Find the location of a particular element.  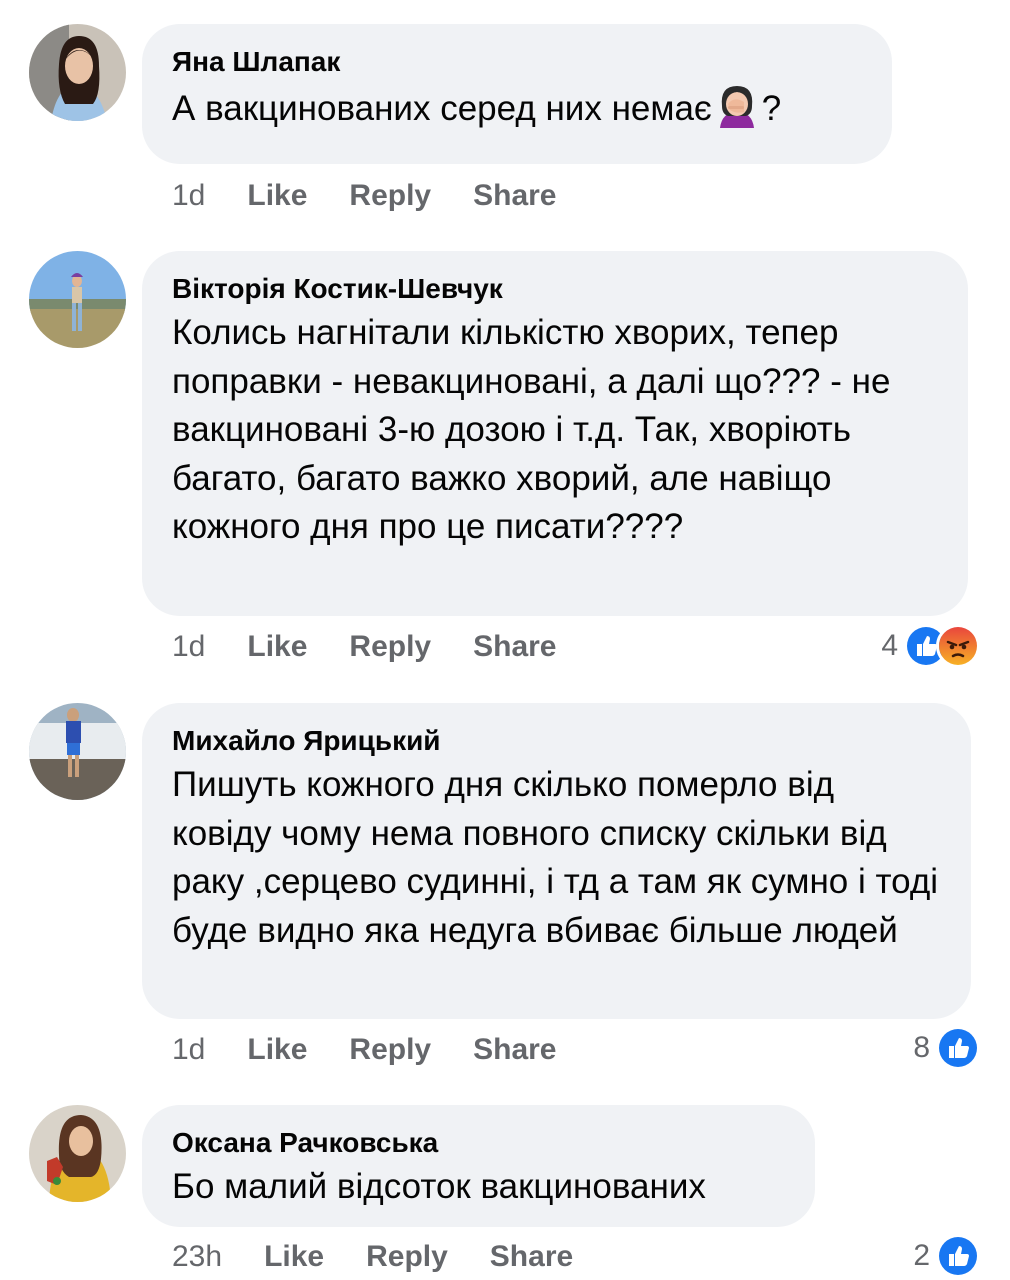

comment-actions: 23h Like Reply Share is located at coordinates (393, 1257).